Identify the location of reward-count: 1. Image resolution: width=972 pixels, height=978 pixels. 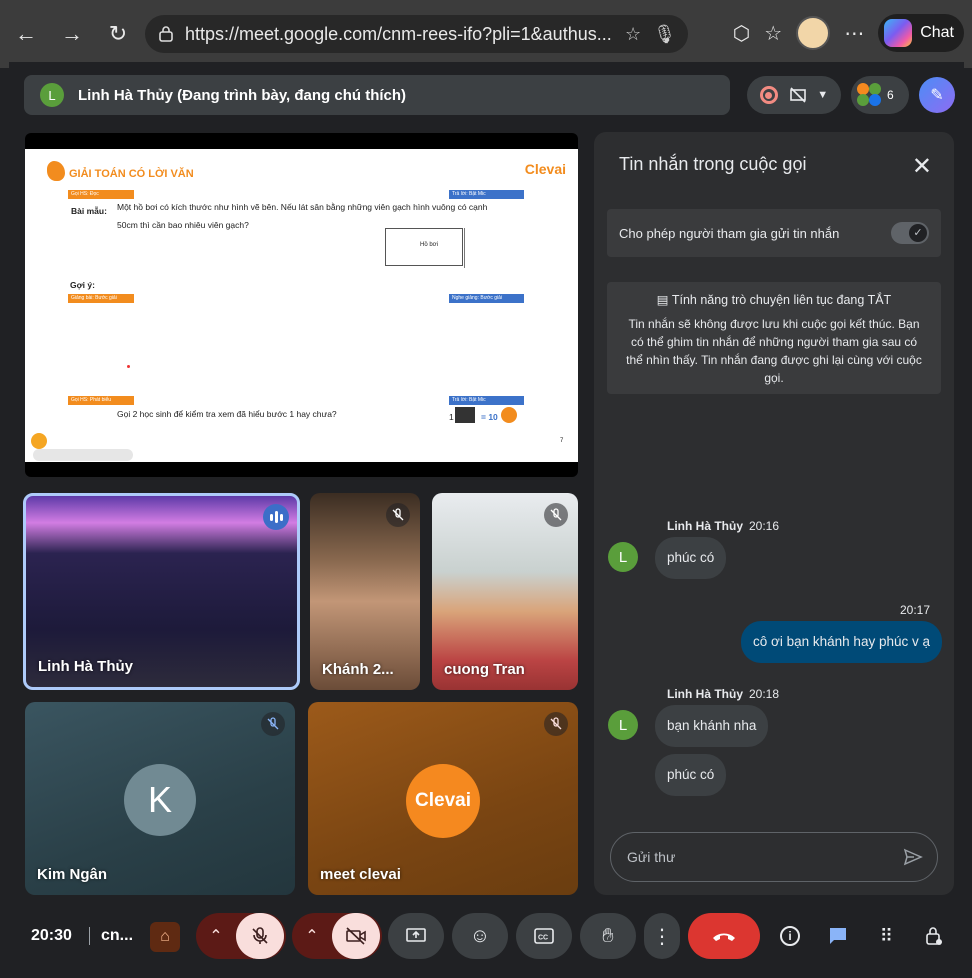
(451, 417).